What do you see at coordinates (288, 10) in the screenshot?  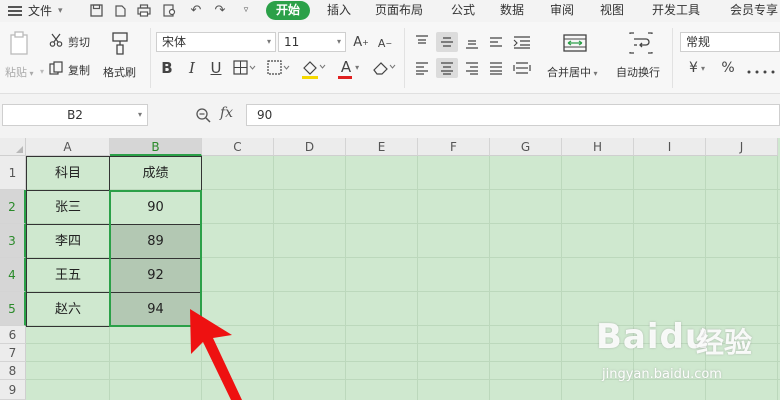 I see `tab-home: 开始` at bounding box center [288, 10].